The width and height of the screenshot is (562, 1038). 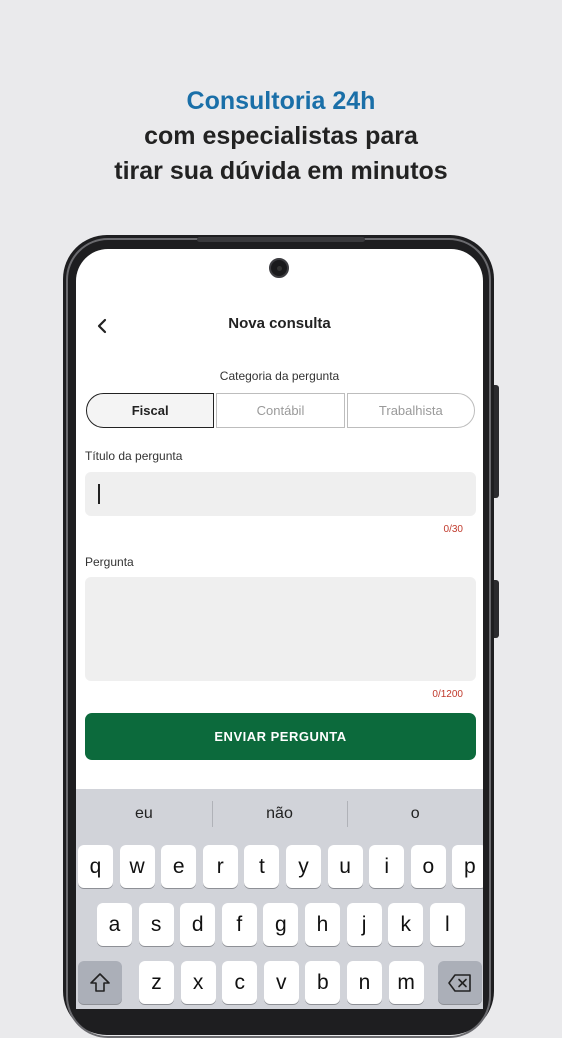 What do you see at coordinates (387, 866) in the screenshot?
I see `key-i: i` at bounding box center [387, 866].